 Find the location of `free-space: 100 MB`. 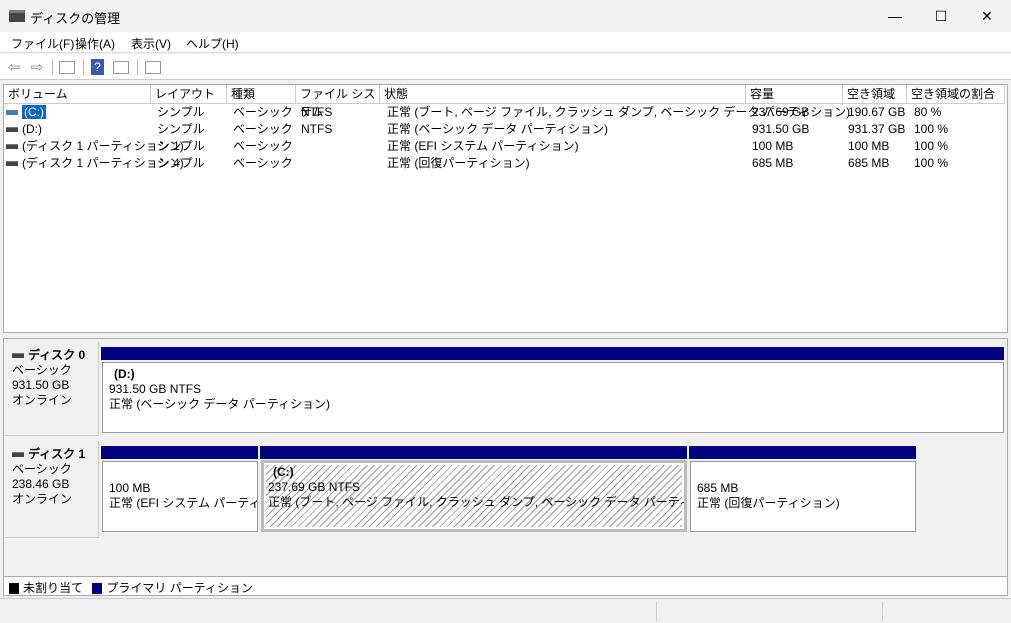

free-space: 100 MB is located at coordinates (869, 146).